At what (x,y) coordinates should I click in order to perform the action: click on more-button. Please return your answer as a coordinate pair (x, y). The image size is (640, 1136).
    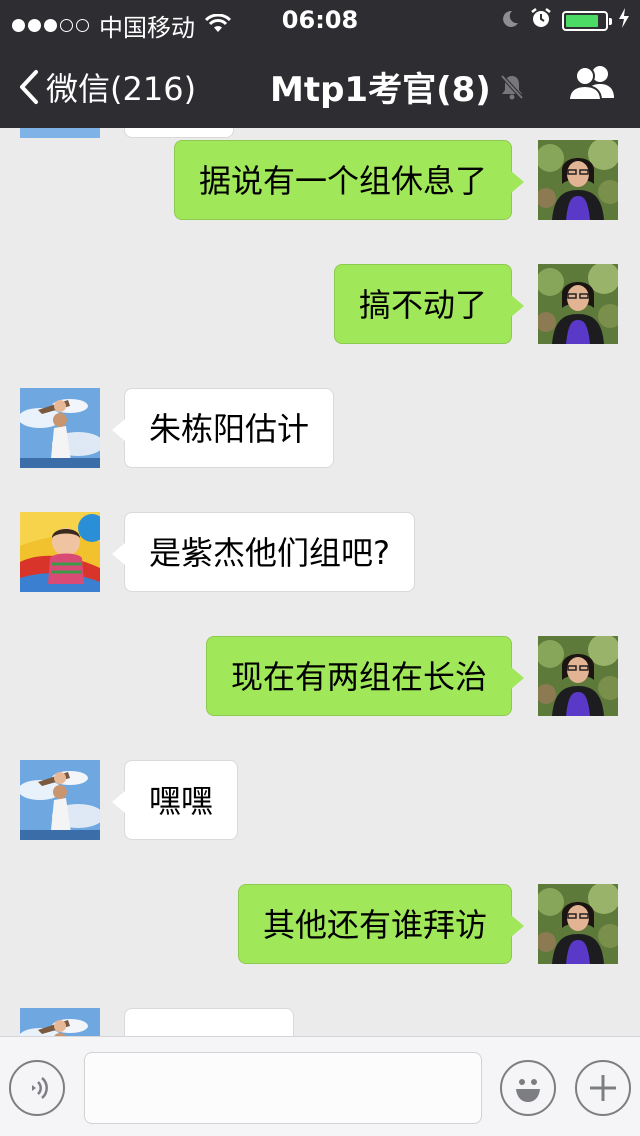
    Looking at the image, I should click on (603, 1088).